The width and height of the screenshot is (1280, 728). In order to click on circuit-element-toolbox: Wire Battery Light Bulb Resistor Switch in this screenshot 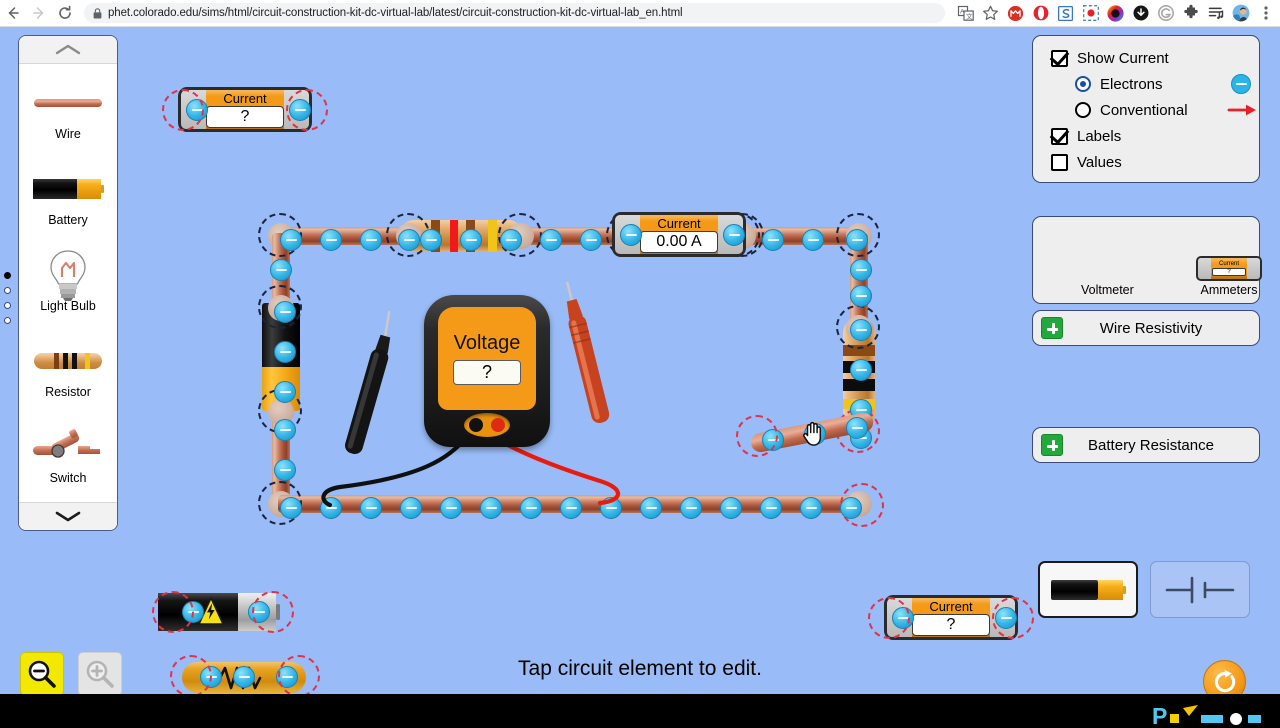, I will do `click(68, 283)`.